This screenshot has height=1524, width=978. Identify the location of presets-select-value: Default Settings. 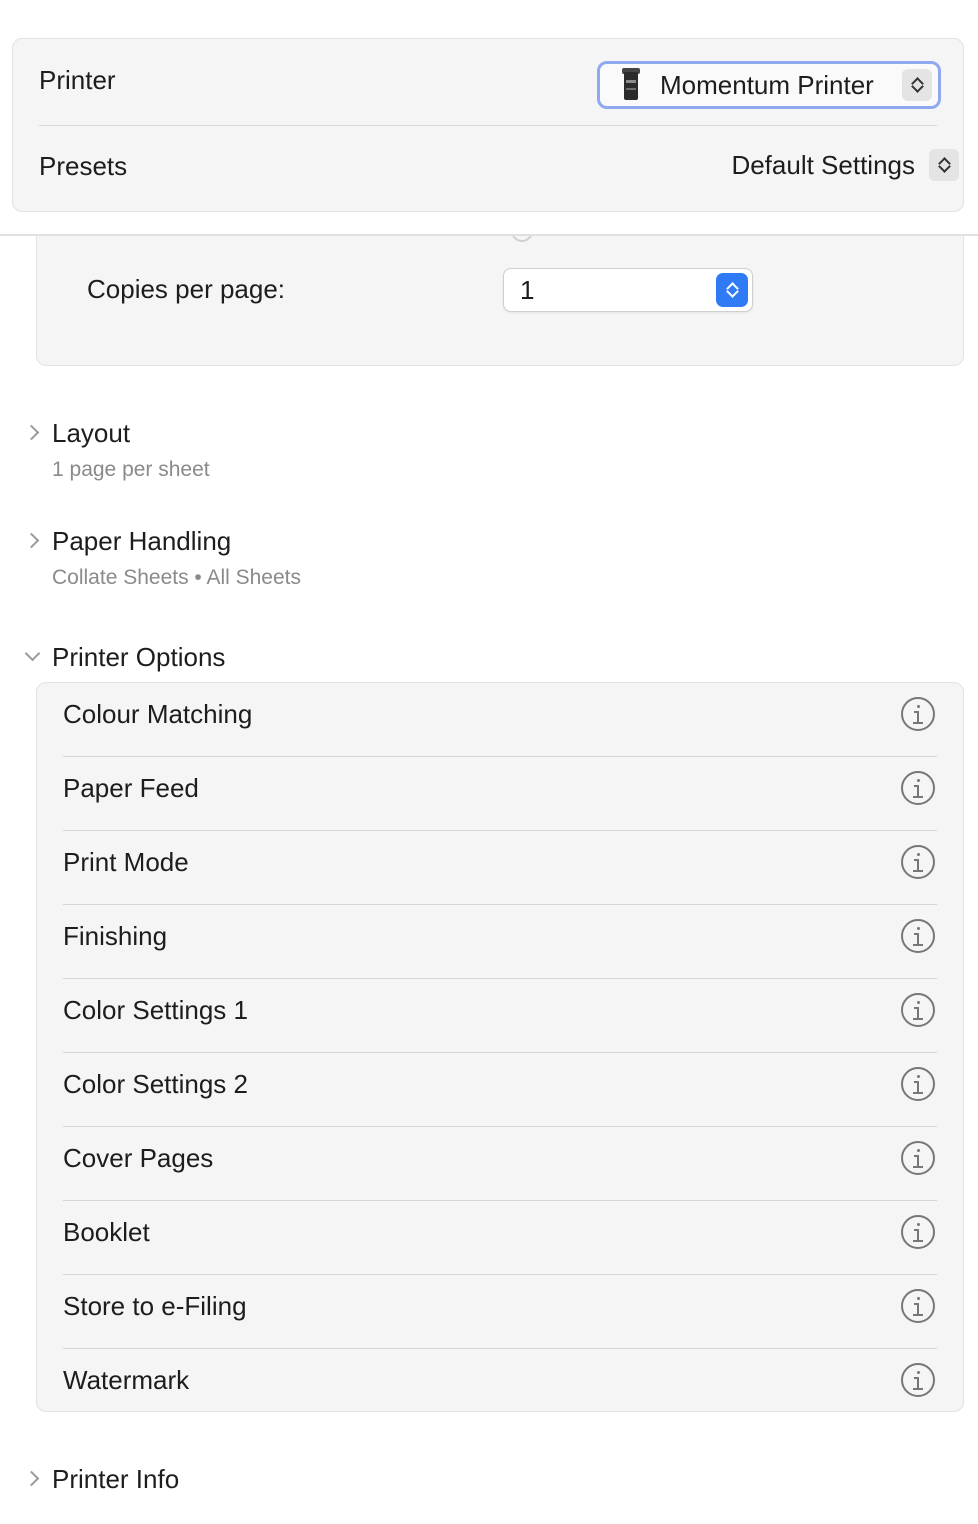
(823, 164).